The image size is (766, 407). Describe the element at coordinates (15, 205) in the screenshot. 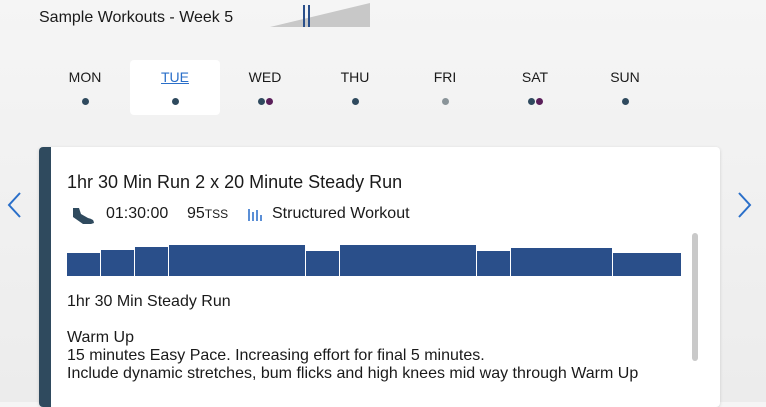

I see `chevron-left-icon` at that location.